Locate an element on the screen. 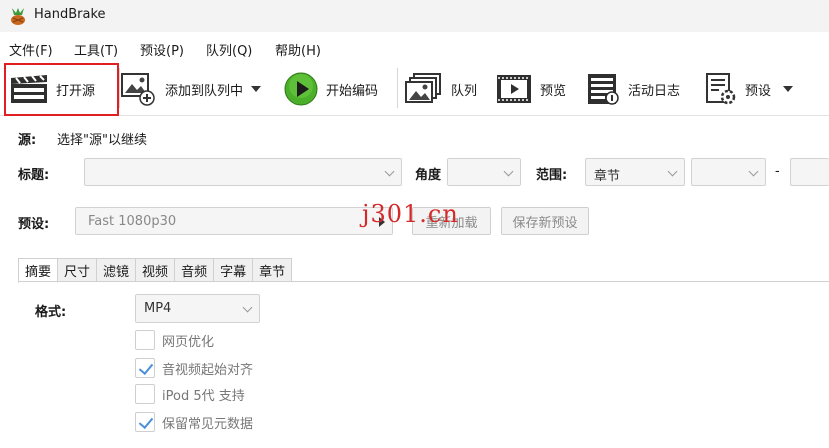 The height and width of the screenshot is (448, 829). tab-summary: 摘要 is located at coordinates (38, 270).